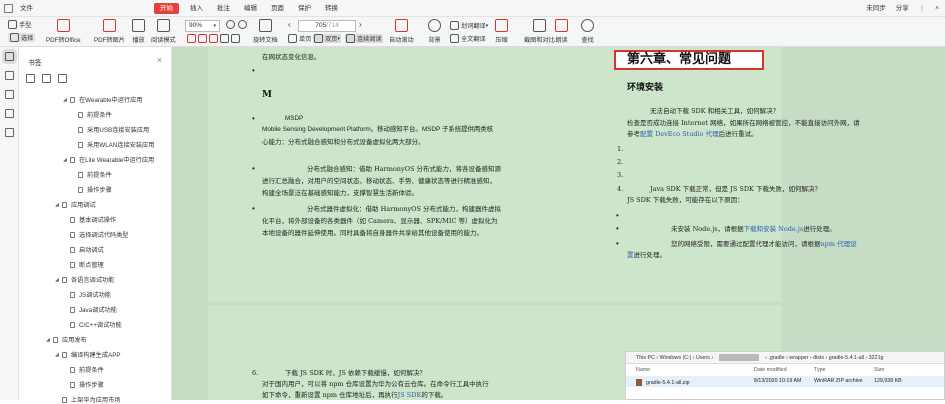 The height and width of the screenshot is (404, 945). What do you see at coordinates (99, 175) in the screenshot?
I see `bookmark-label: 前提条件` at bounding box center [99, 175].